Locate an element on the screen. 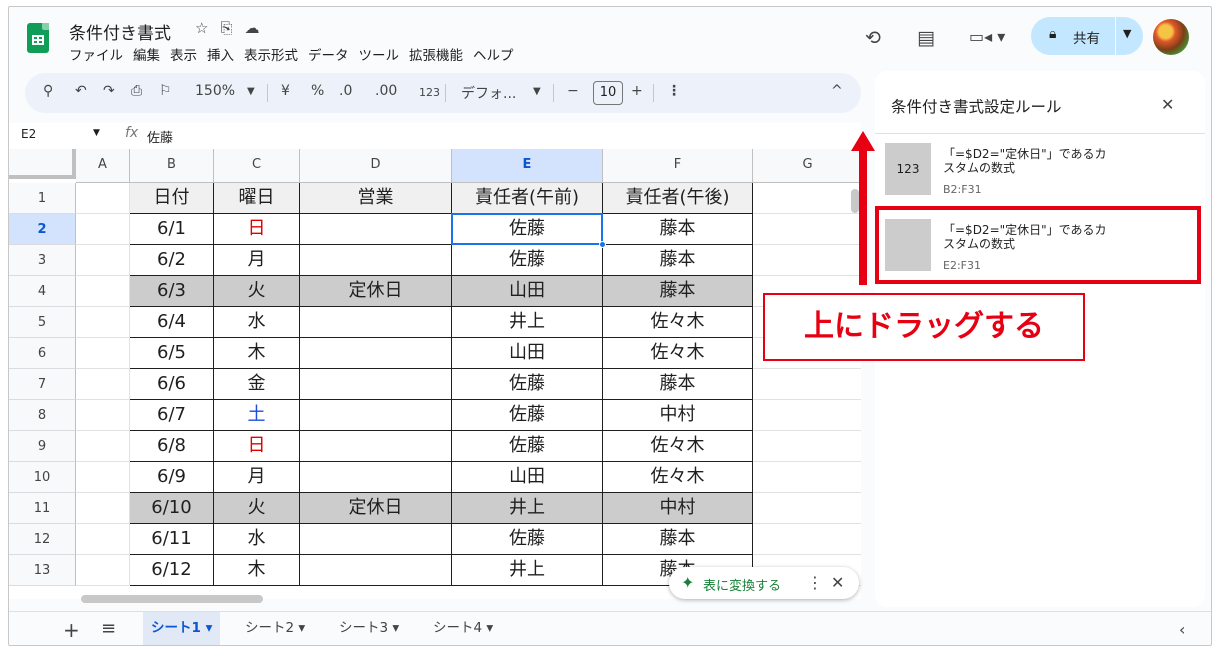  vertical-scrollbar is located at coordinates (855, 201).